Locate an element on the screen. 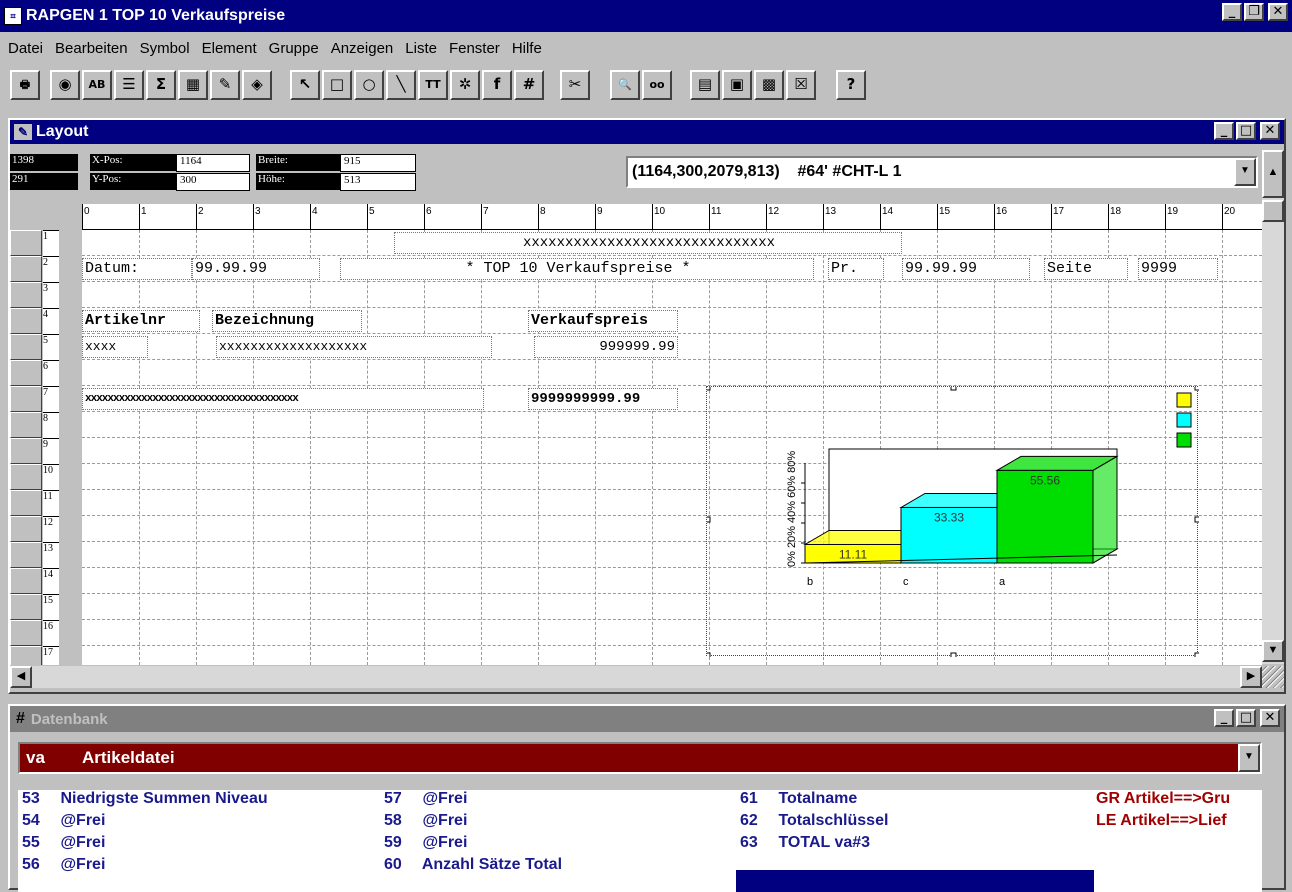  field-list-item: 63 TOTAL va#3 is located at coordinates (805, 843).